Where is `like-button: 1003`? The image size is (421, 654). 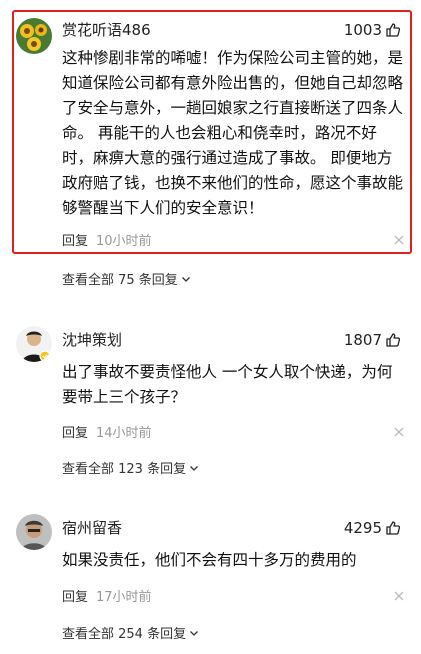
like-button: 1003 is located at coordinates (372, 30).